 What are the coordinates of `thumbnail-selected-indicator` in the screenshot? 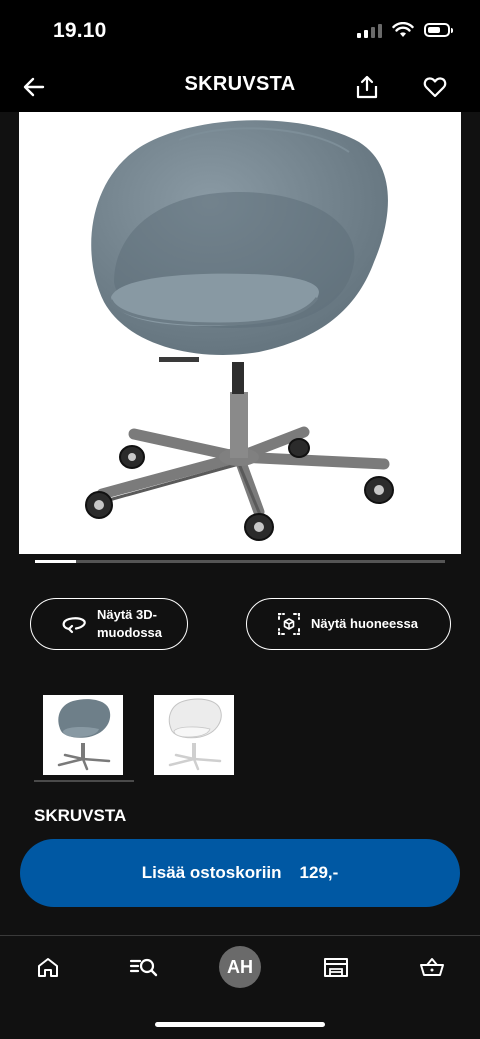 It's located at (84, 781).